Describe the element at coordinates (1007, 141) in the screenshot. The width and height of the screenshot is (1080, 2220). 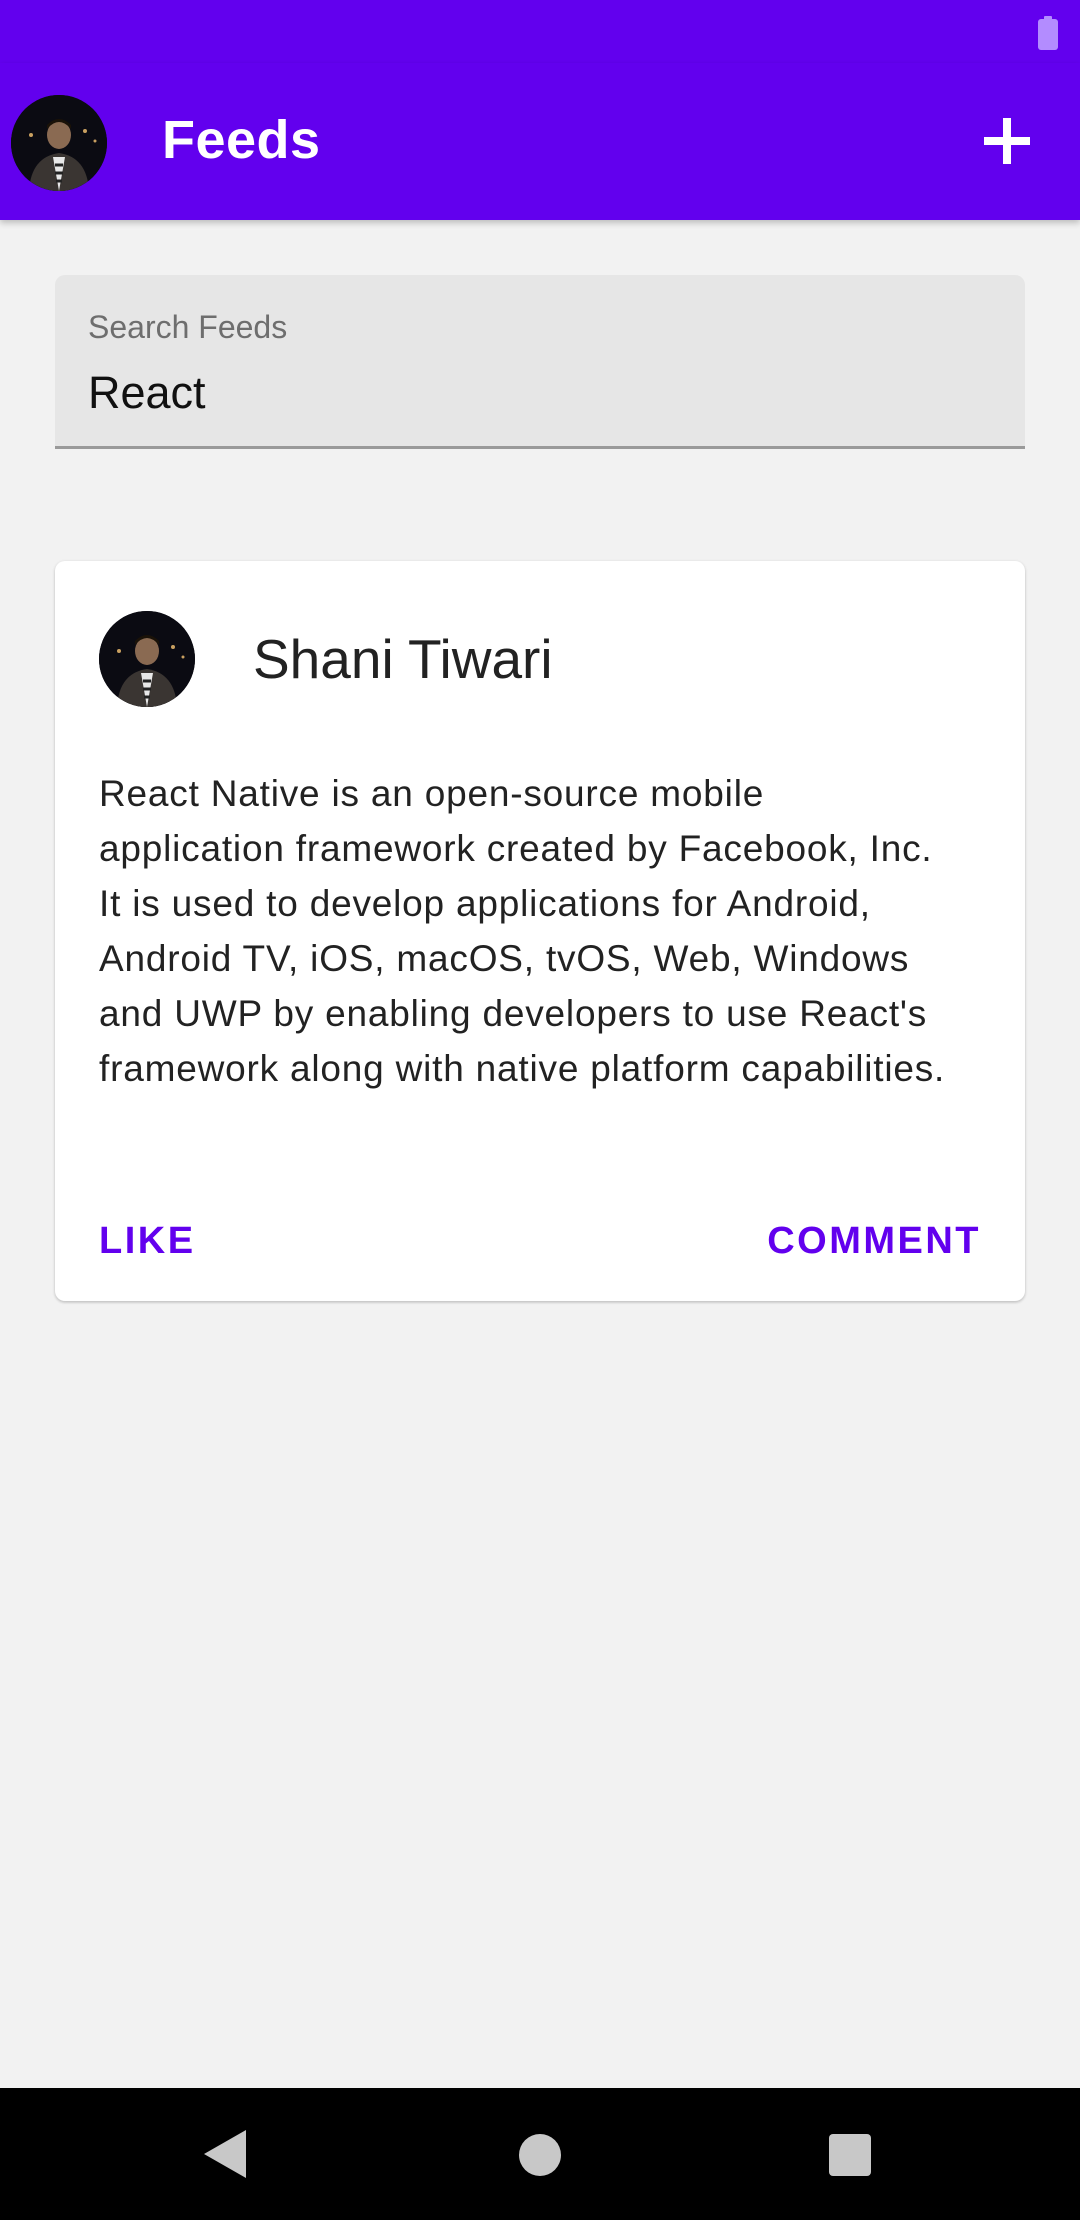
I see `add-icon` at that location.